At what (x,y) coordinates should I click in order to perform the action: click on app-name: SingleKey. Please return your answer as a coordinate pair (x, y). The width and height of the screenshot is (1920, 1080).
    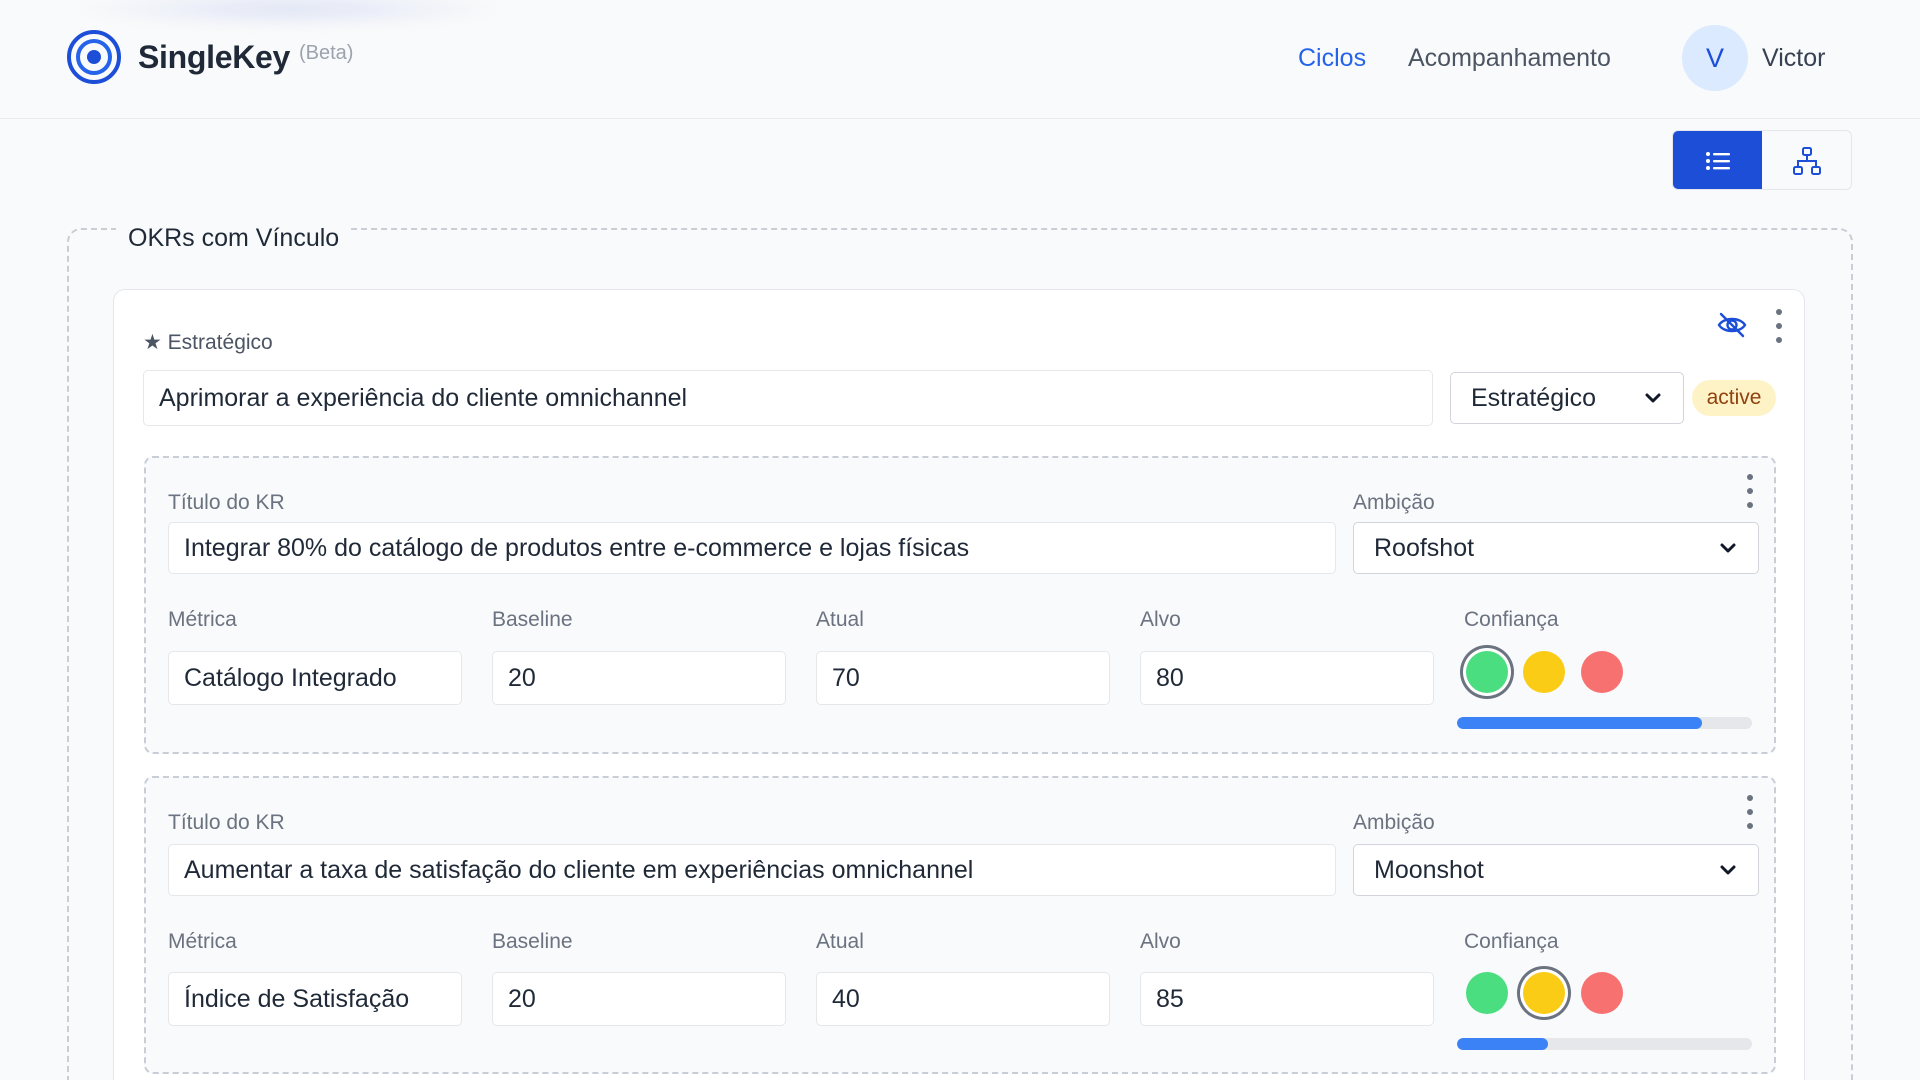
    Looking at the image, I should click on (214, 57).